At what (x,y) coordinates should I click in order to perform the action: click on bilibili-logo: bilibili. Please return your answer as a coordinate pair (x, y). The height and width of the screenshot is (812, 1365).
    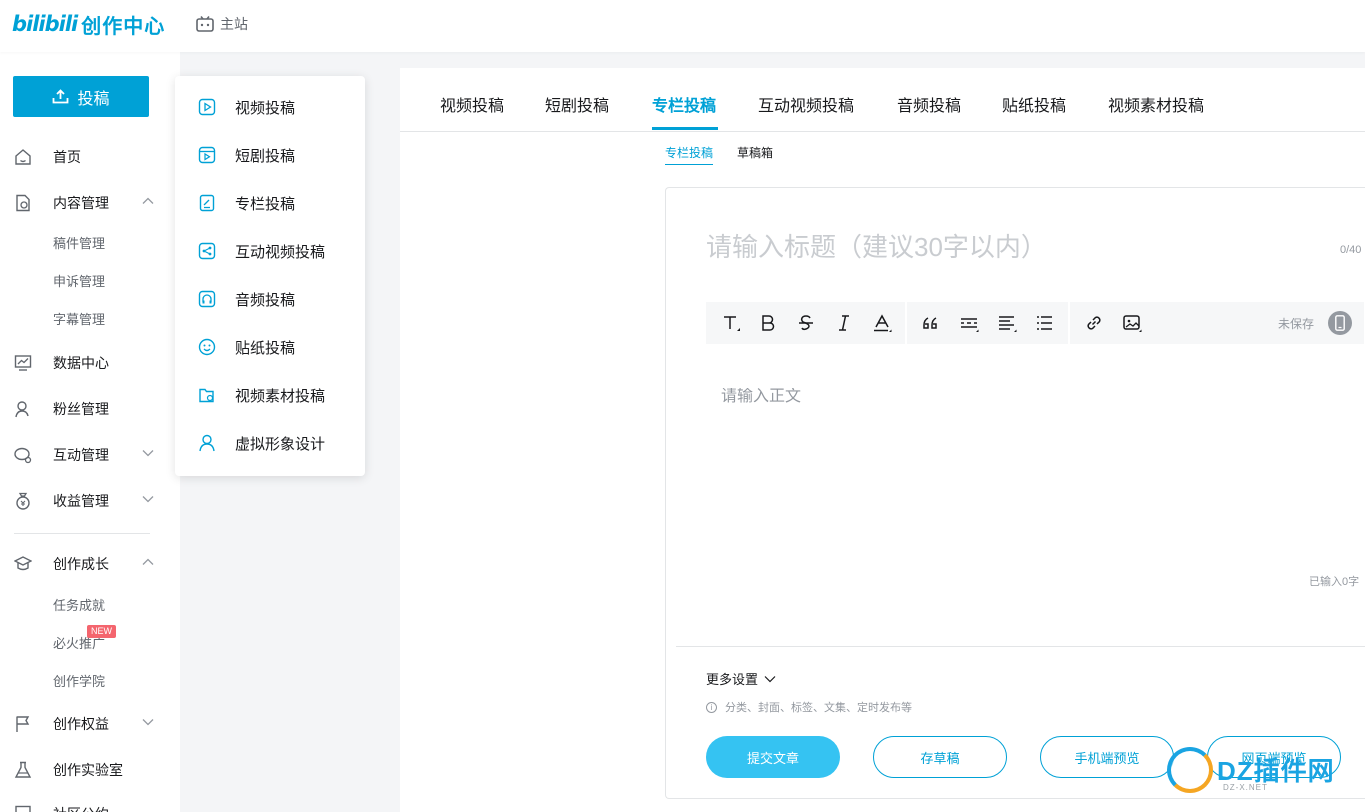
    Looking at the image, I should click on (45, 24).